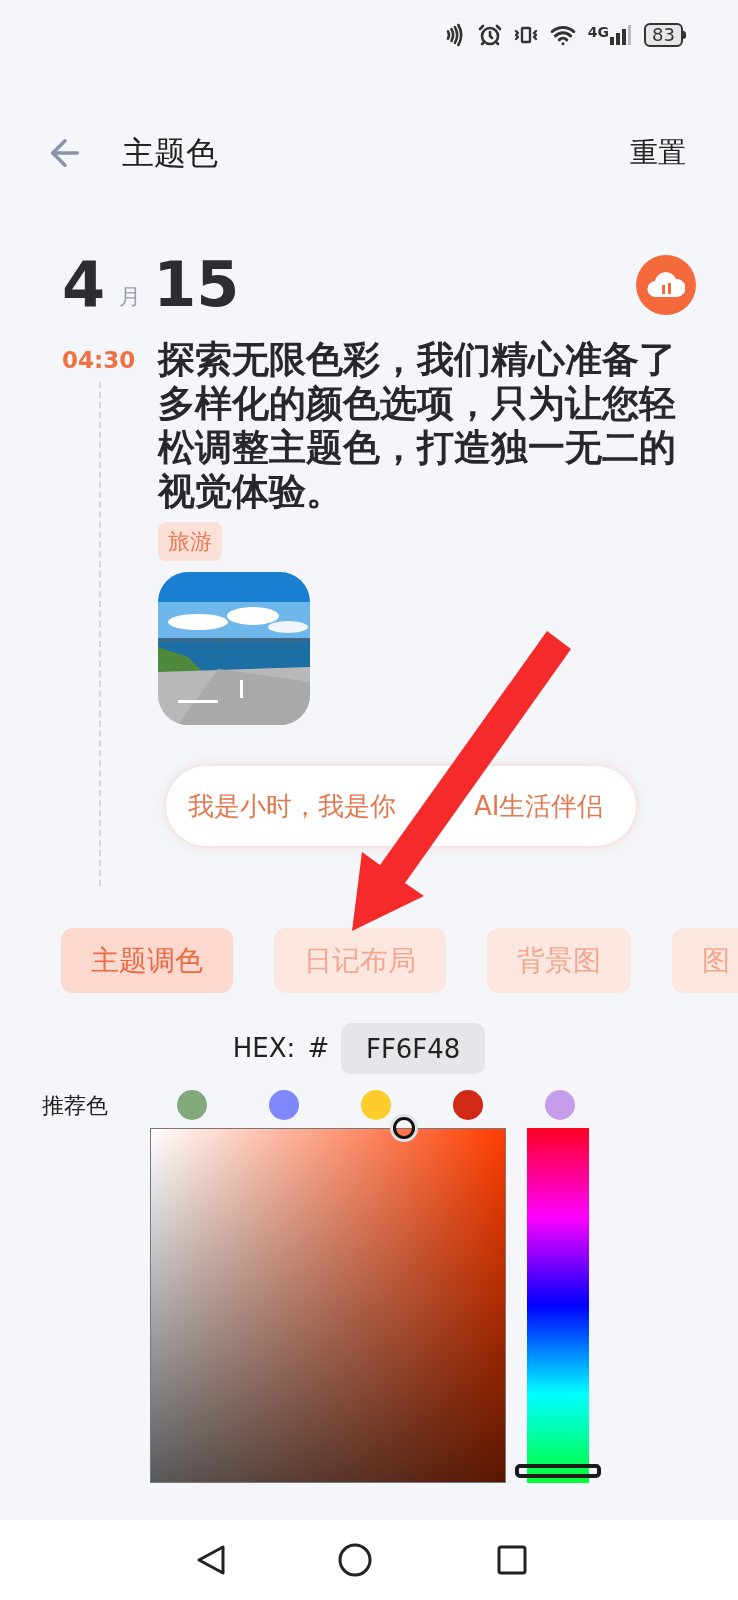 The width and height of the screenshot is (738, 1600). I want to click on network-label: 4G, so click(598, 32).